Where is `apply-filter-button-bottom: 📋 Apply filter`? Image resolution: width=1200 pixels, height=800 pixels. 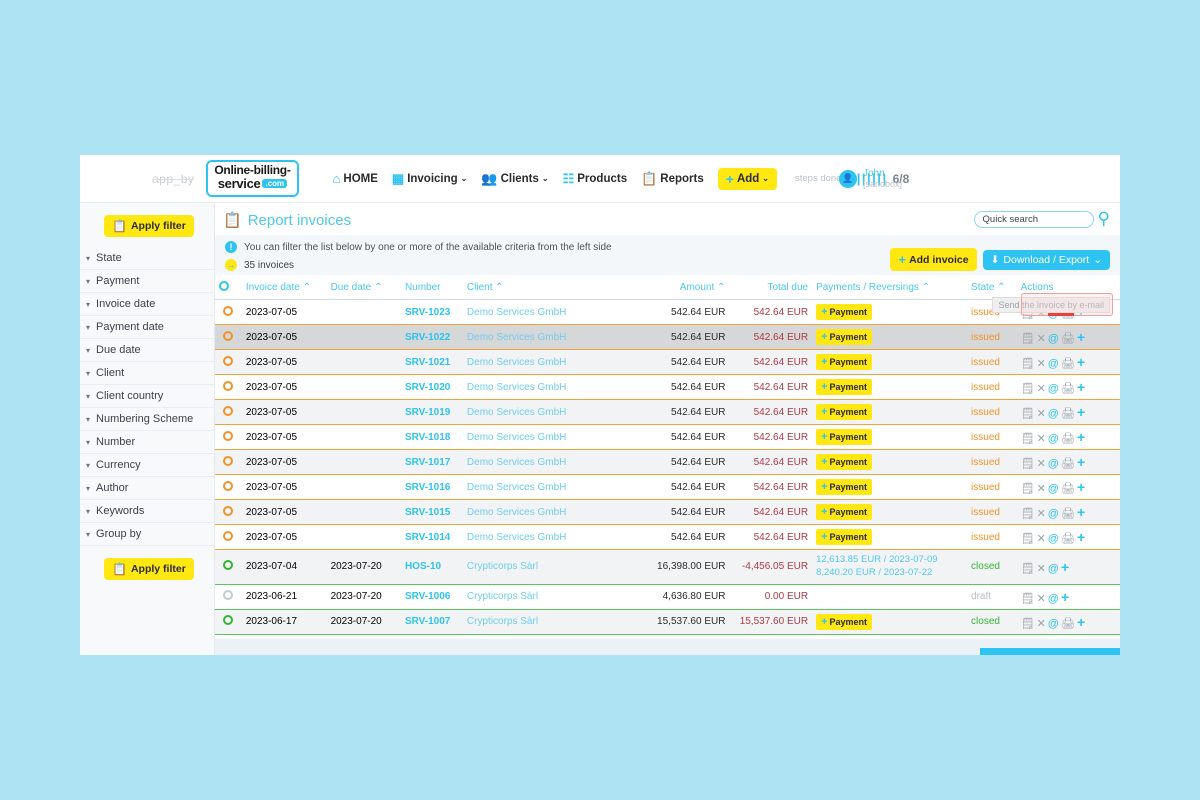
apply-filter-button-bottom: 📋 Apply filter is located at coordinates (149, 569).